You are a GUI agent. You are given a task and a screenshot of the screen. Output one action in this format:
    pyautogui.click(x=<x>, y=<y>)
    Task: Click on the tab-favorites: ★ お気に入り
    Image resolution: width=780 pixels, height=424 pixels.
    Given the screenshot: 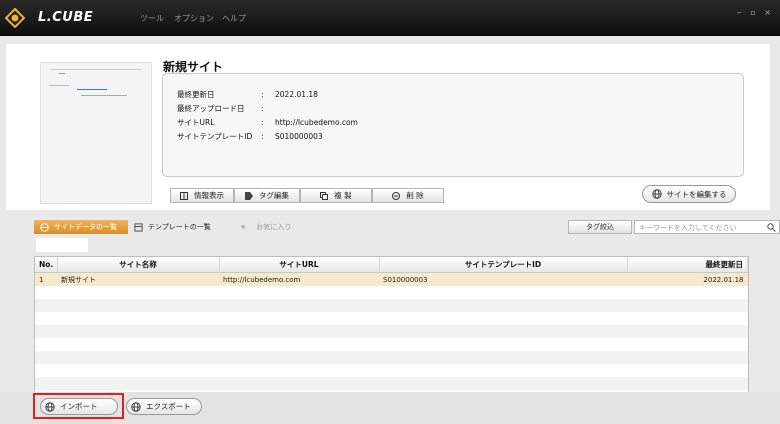 What is the action you would take?
    pyautogui.click(x=280, y=227)
    